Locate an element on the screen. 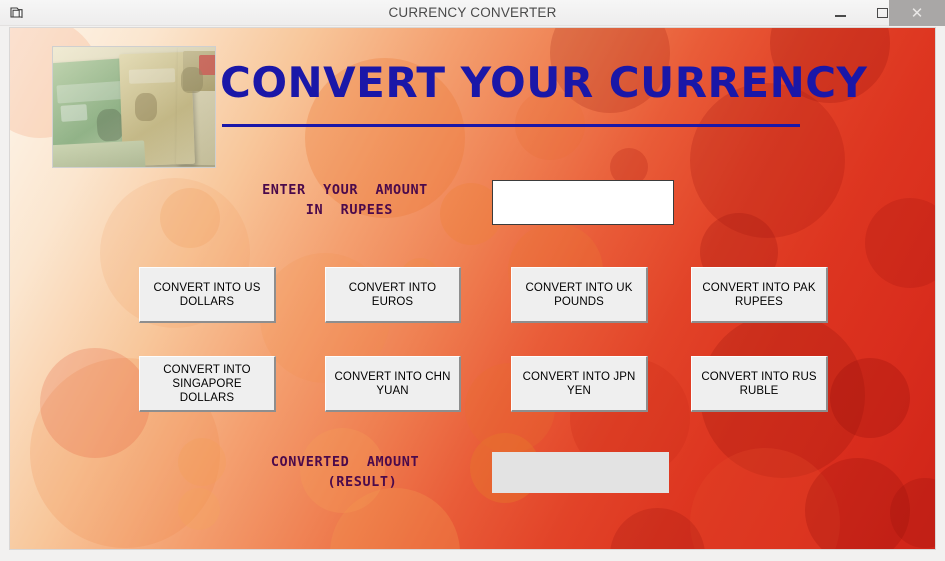 The height and width of the screenshot is (561, 945). currency-photo-content is located at coordinates (134, 107).